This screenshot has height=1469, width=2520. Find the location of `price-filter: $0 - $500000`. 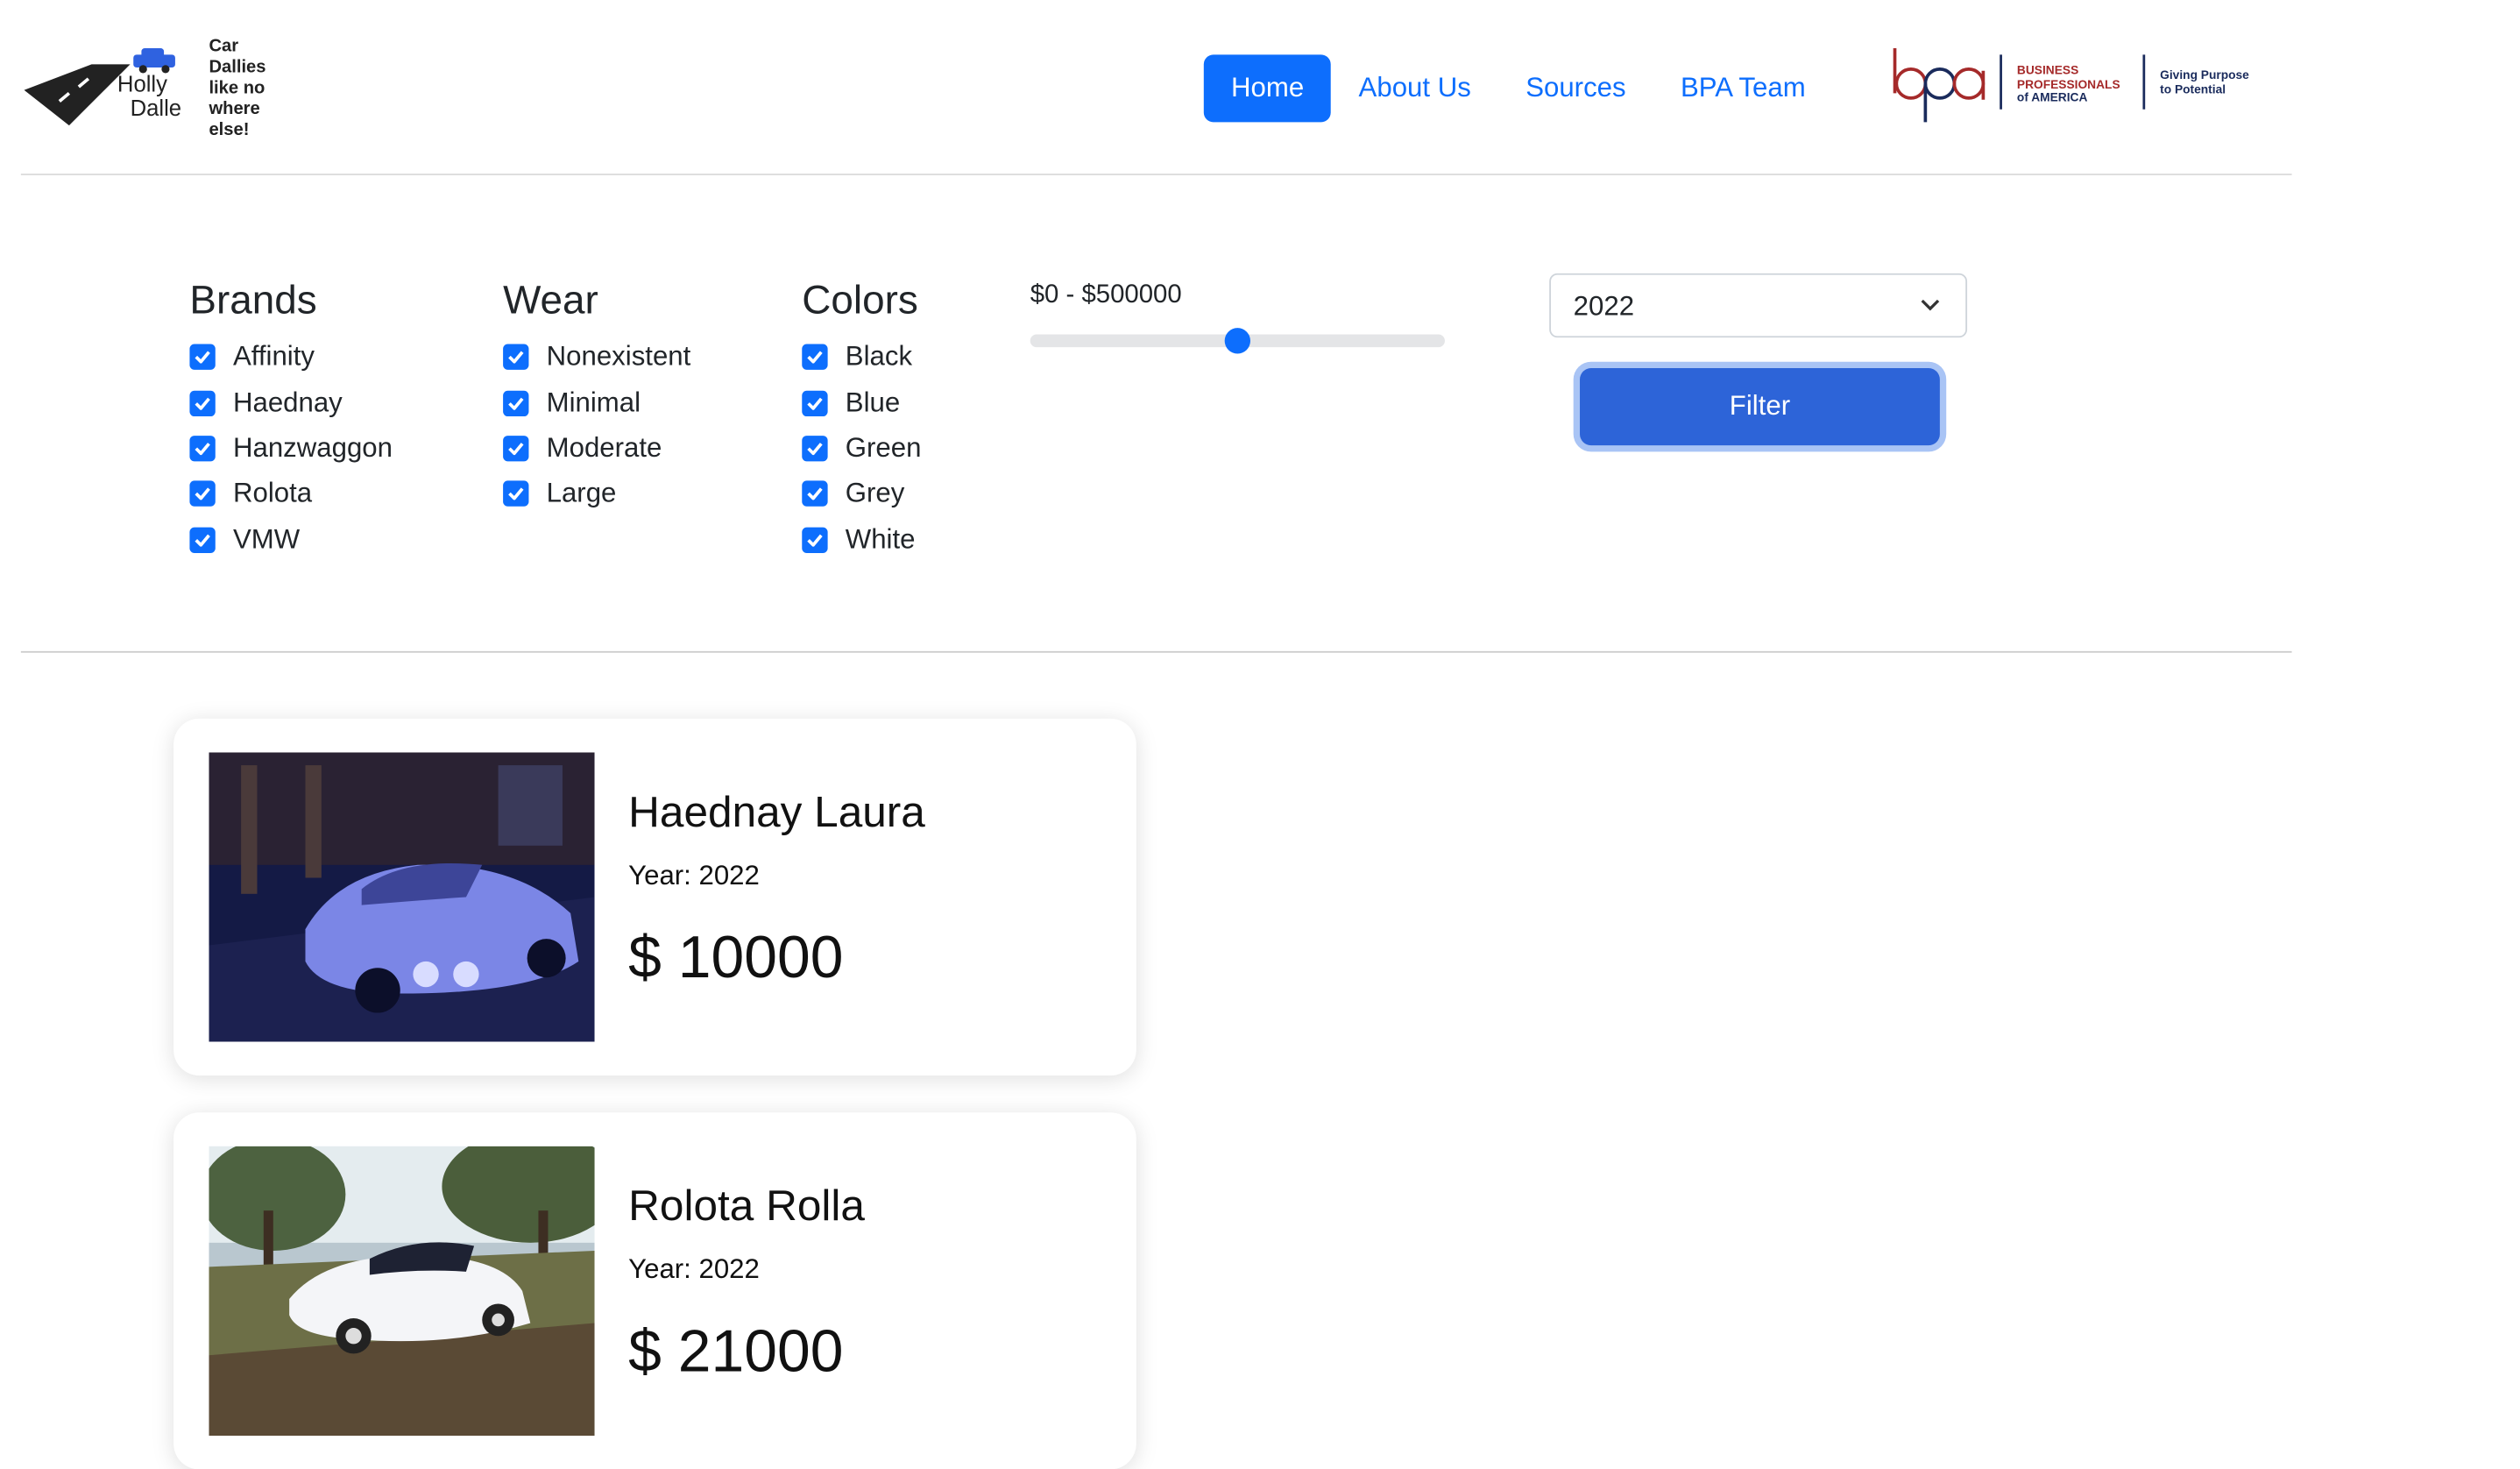

price-filter: $0 - $500000 is located at coordinates (1239, 317).